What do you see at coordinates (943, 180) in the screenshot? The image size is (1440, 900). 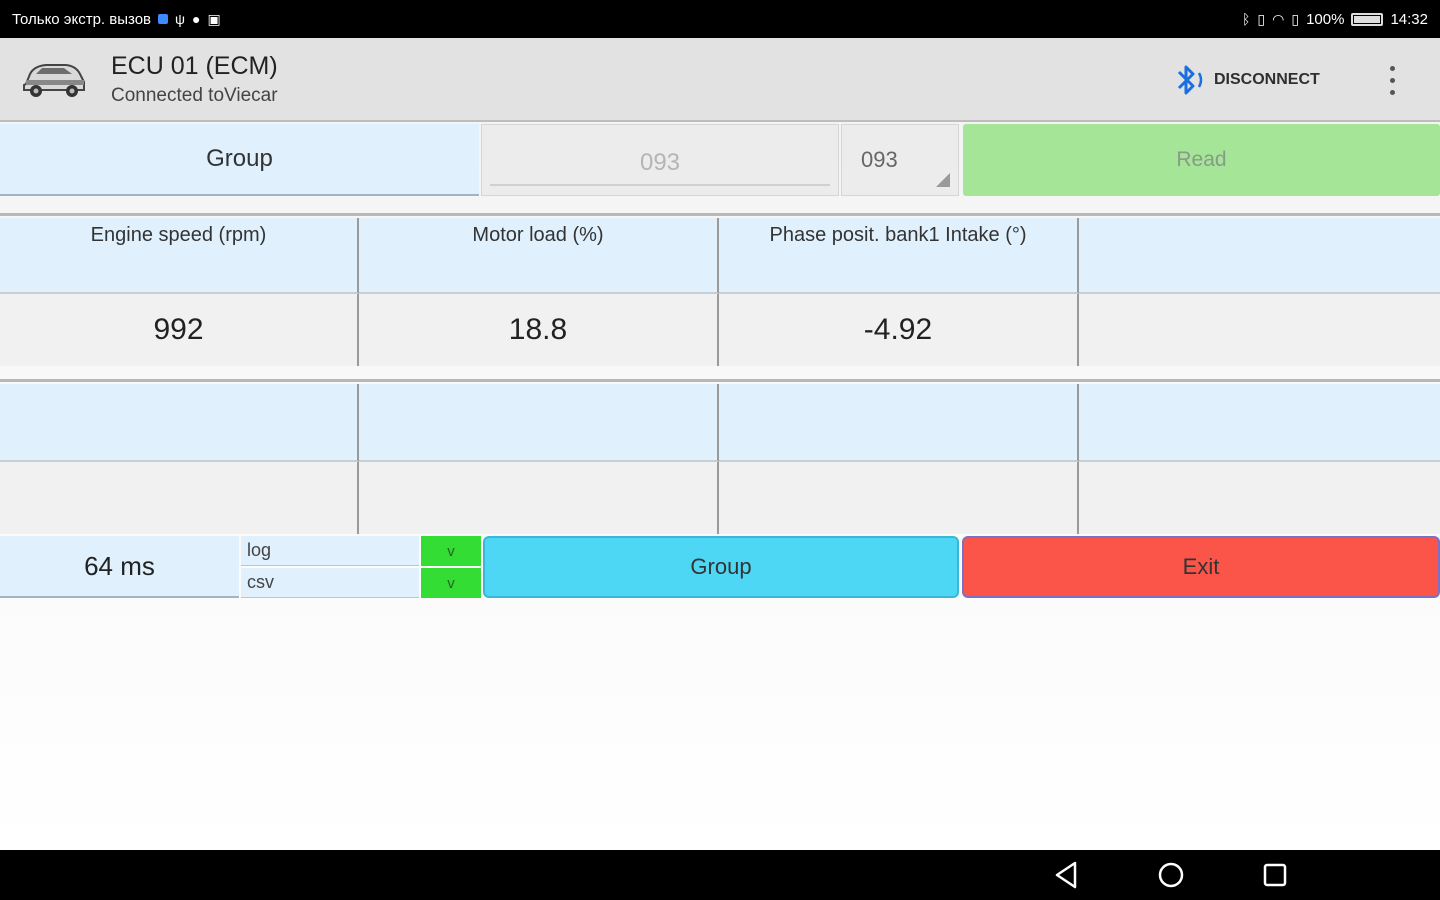 I see `dropdown-corner-icon` at bounding box center [943, 180].